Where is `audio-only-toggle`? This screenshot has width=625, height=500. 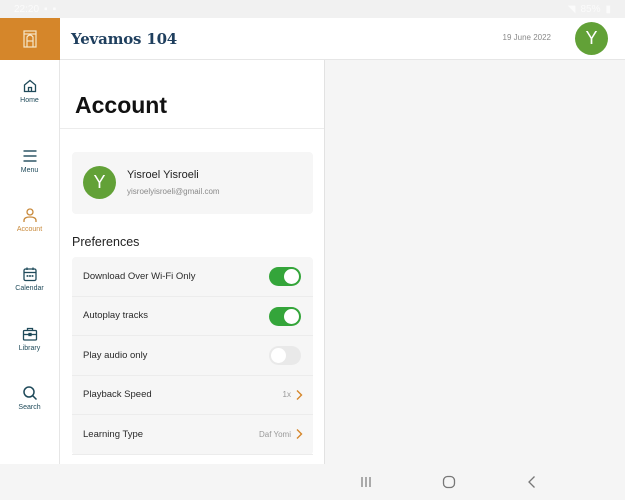 audio-only-toggle is located at coordinates (285, 355).